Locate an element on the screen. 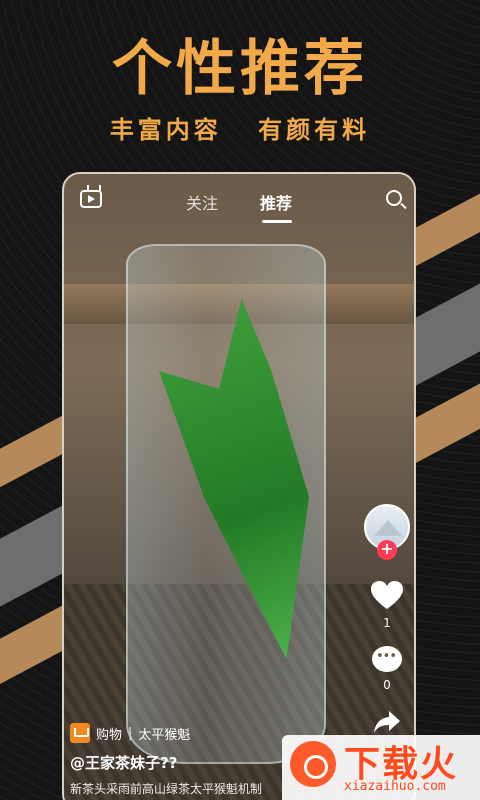  author-name: @王家茶妹子?? is located at coordinates (123, 762).